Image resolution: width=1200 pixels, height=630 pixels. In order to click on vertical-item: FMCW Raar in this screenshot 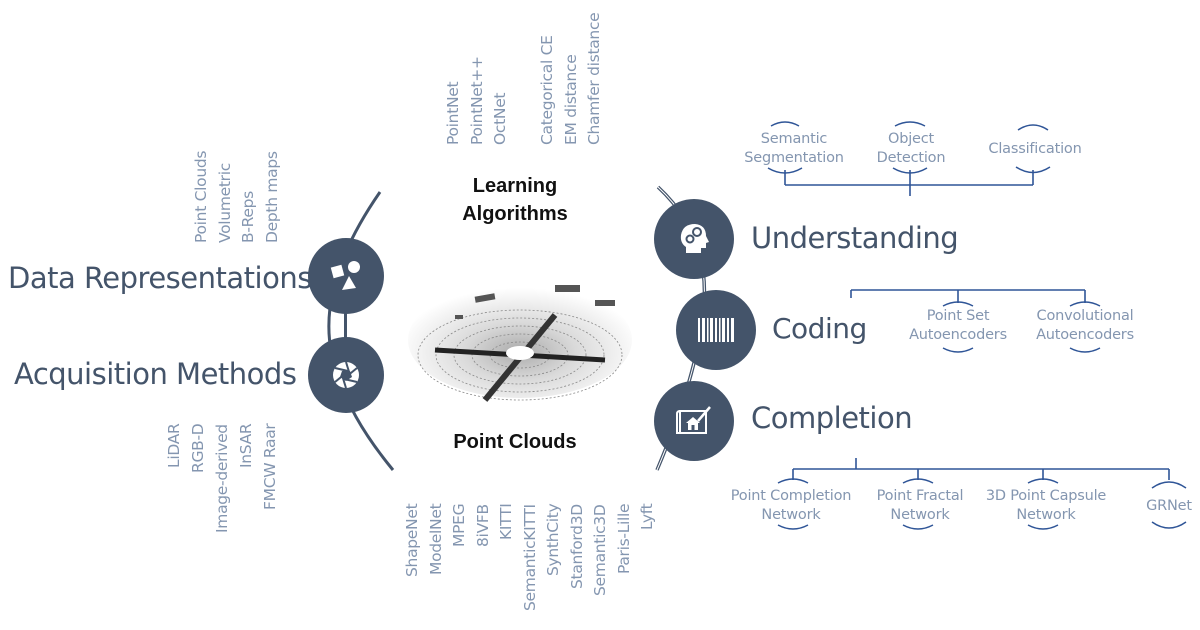, I will do `click(270, 467)`.